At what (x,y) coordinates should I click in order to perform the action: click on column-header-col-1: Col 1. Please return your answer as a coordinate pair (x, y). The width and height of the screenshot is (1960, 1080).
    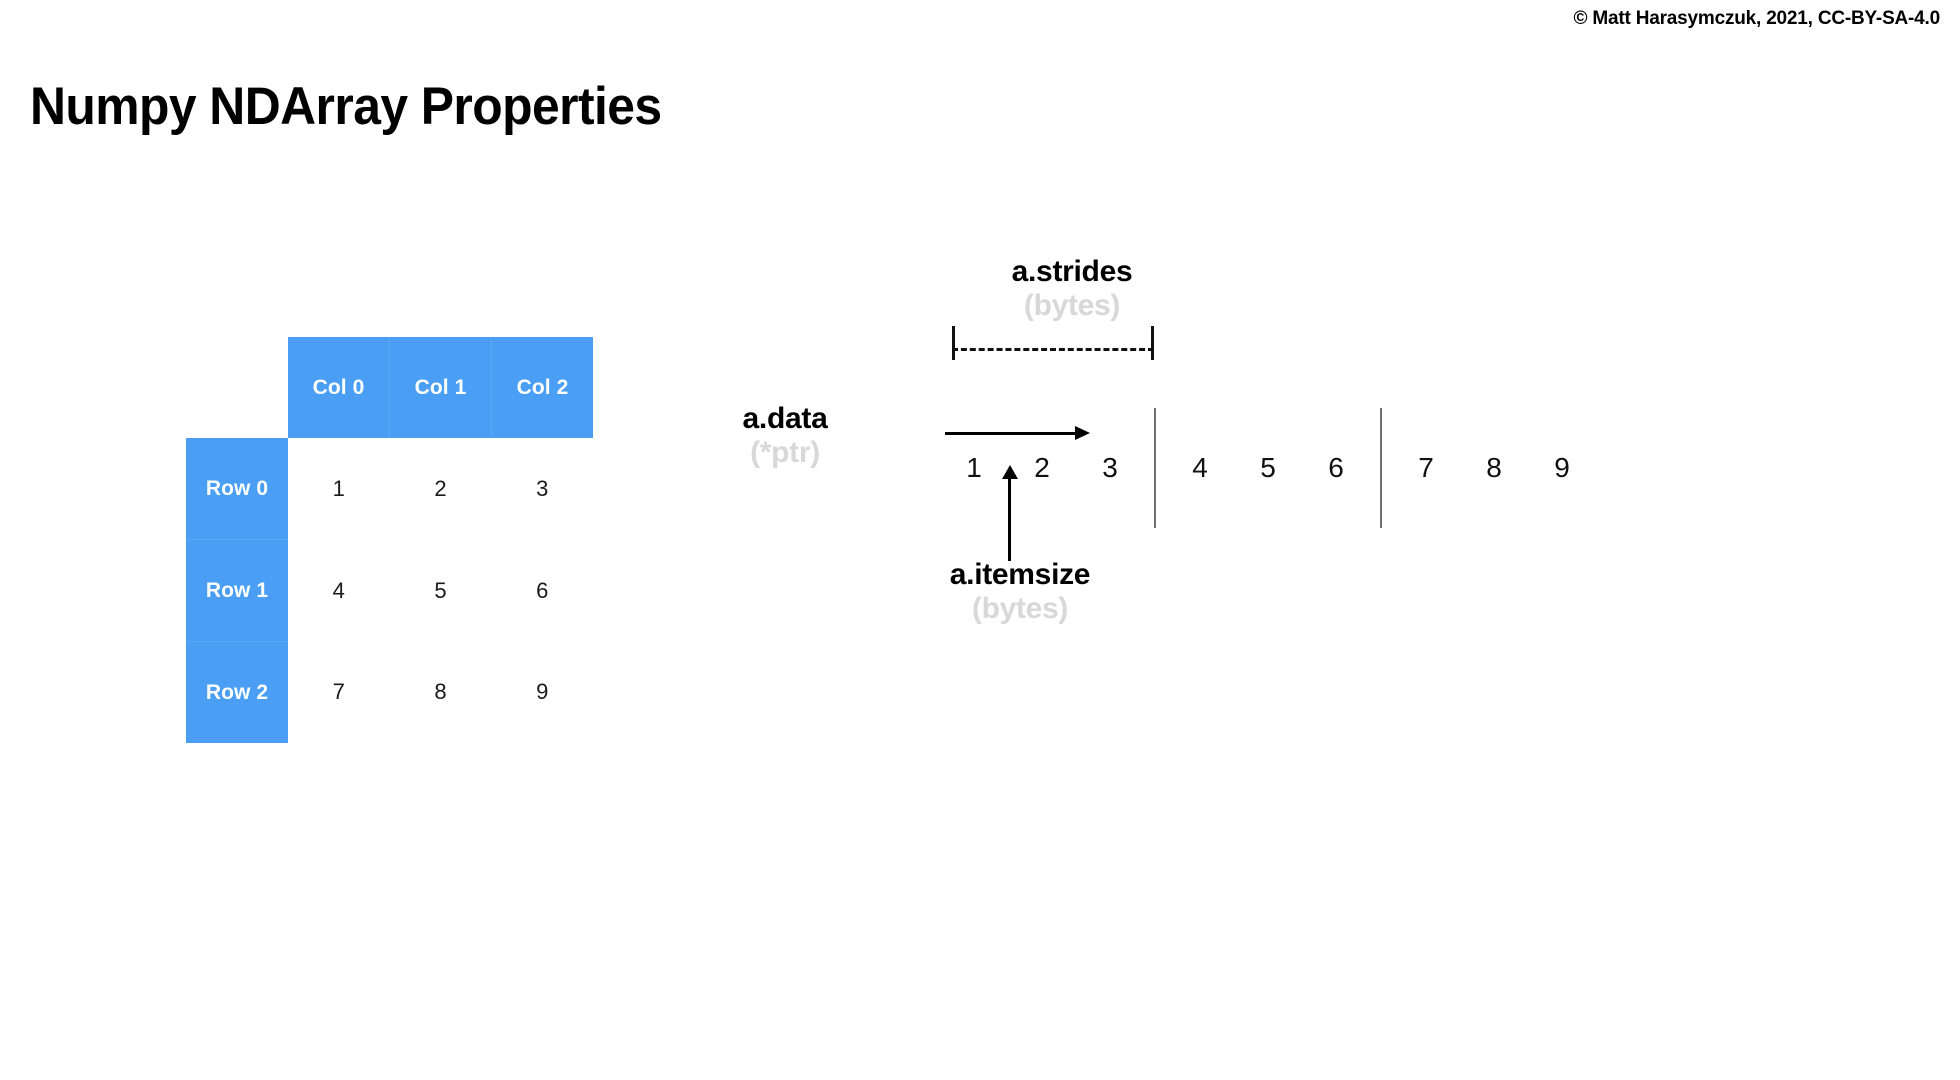
    Looking at the image, I should click on (440, 387).